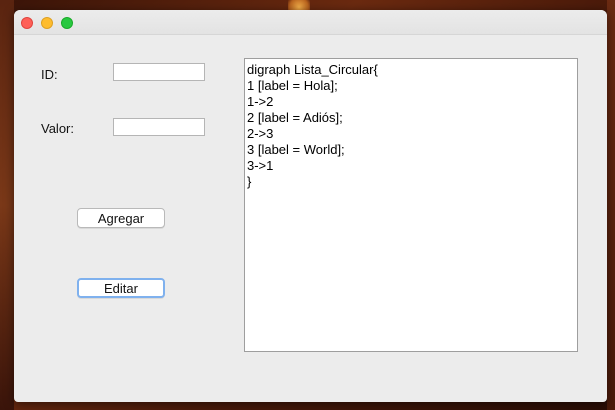 The height and width of the screenshot is (410, 615). Describe the element at coordinates (159, 72) in the screenshot. I see `id-input` at that location.